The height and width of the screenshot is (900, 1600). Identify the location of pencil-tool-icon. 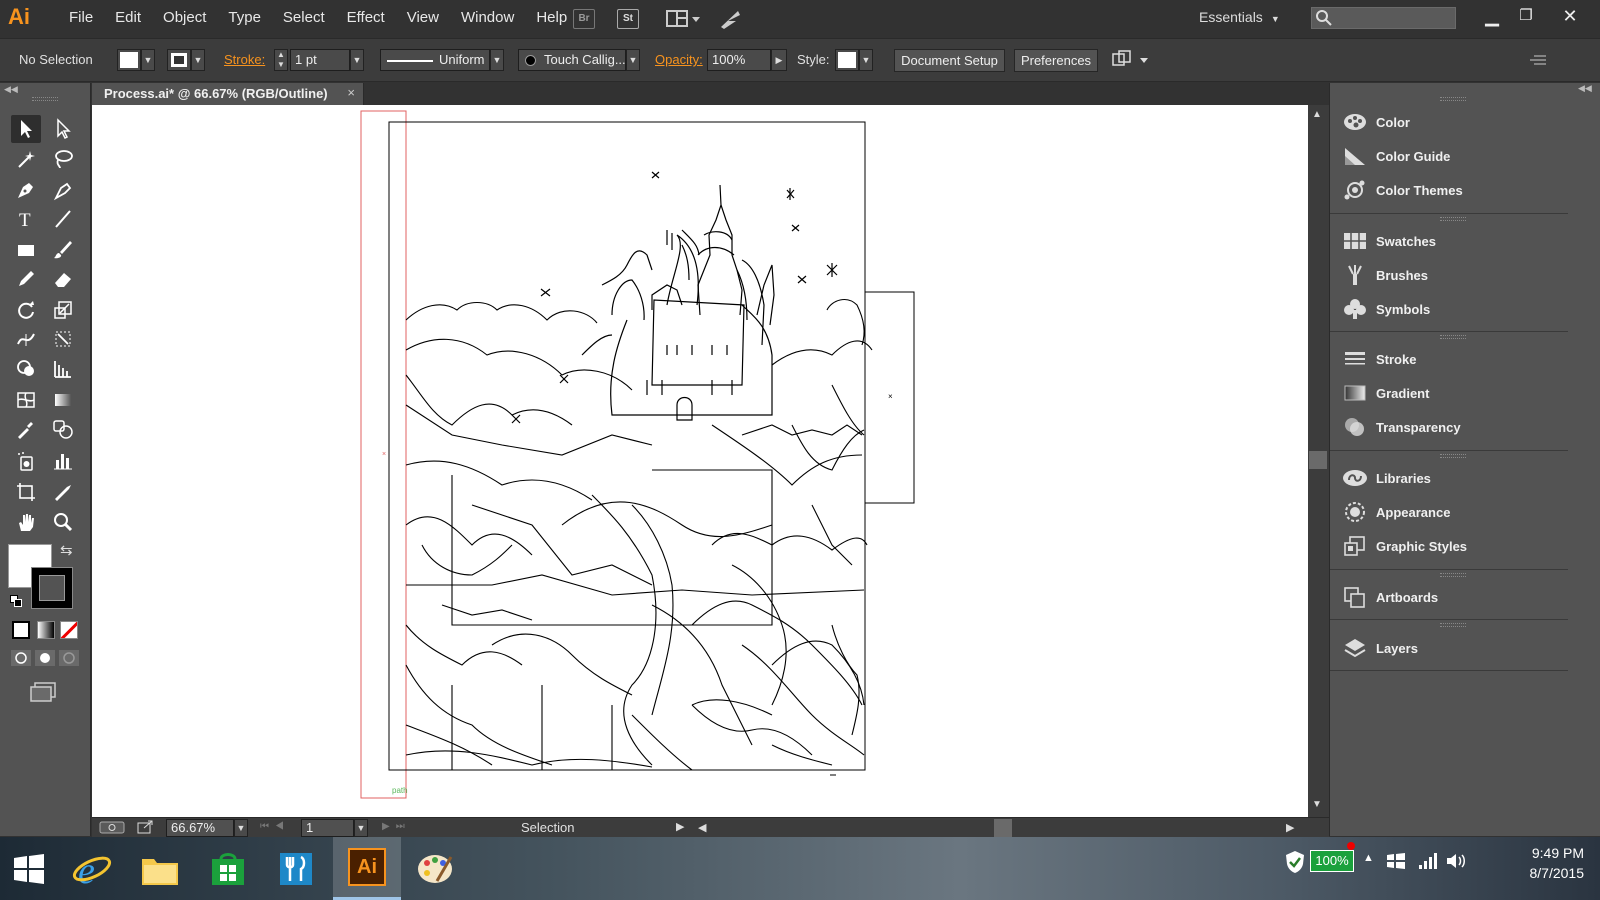
(26, 279).